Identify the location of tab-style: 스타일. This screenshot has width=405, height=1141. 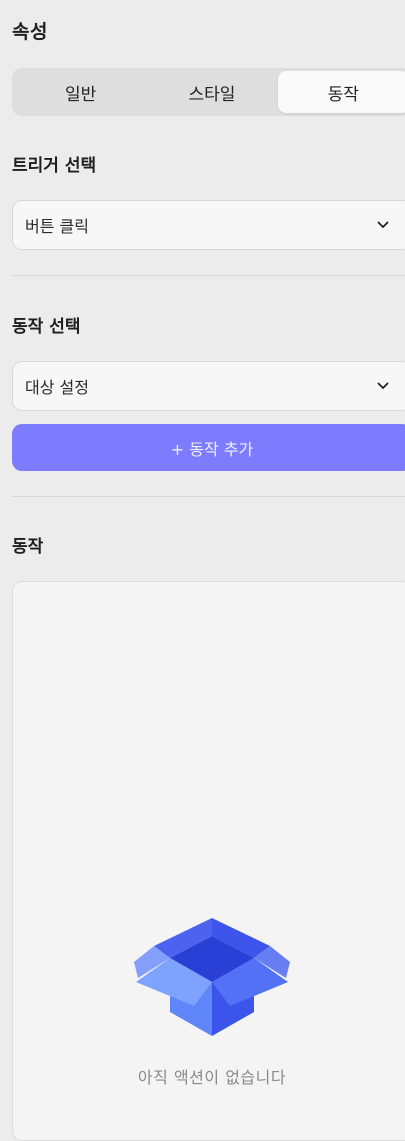
(211, 92).